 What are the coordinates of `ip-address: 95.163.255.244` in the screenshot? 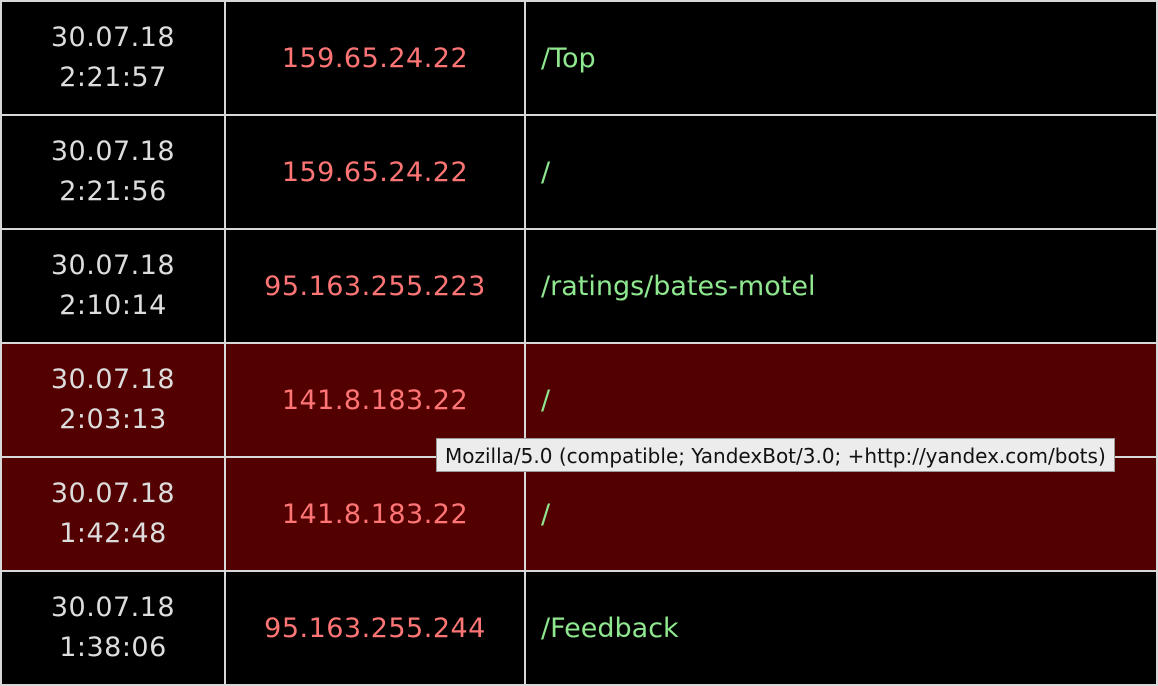 It's located at (375, 628).